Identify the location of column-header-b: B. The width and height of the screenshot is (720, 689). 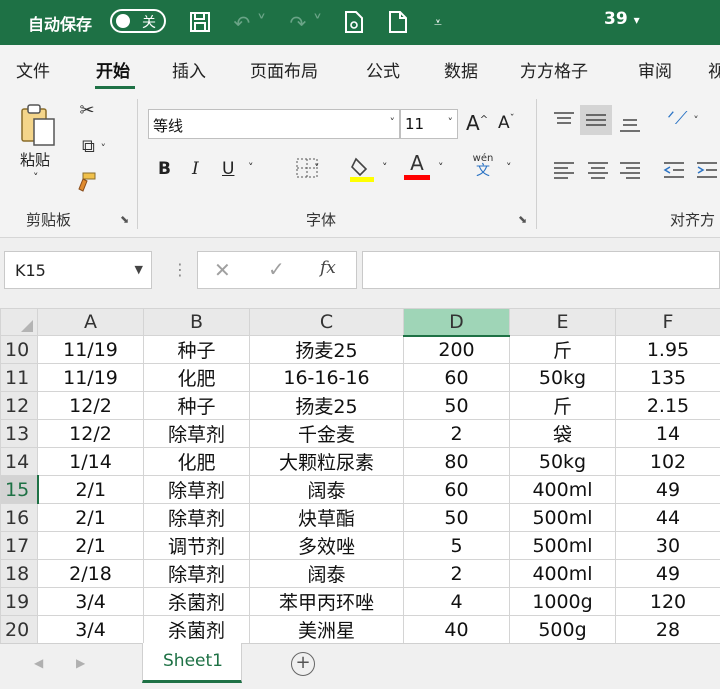
(196, 322).